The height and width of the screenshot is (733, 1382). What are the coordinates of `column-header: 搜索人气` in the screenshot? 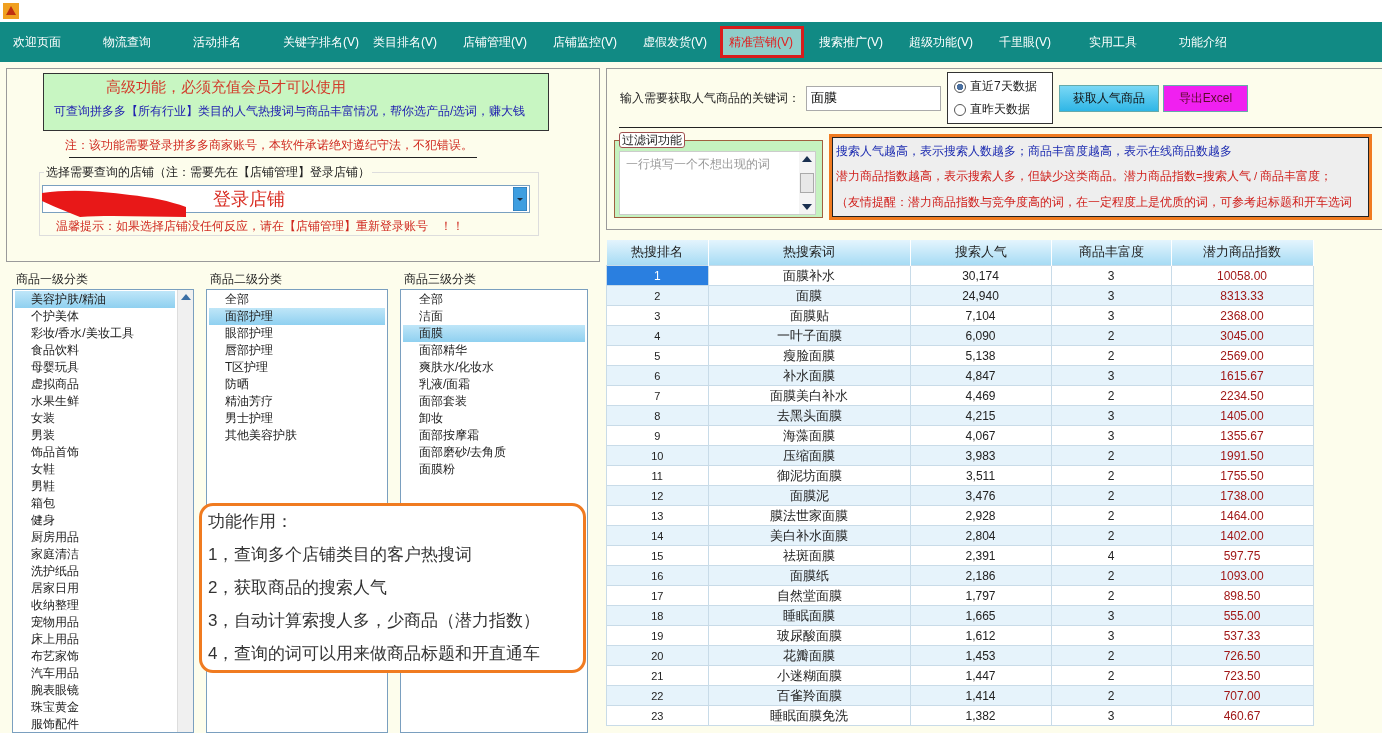 It's located at (980, 253).